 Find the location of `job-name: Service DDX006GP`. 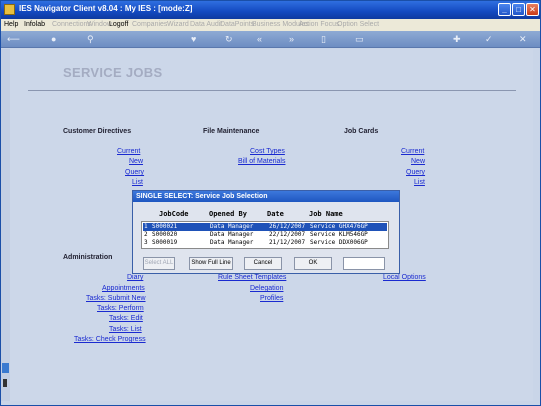

job-name: Service DDX006GP is located at coordinates (339, 242).